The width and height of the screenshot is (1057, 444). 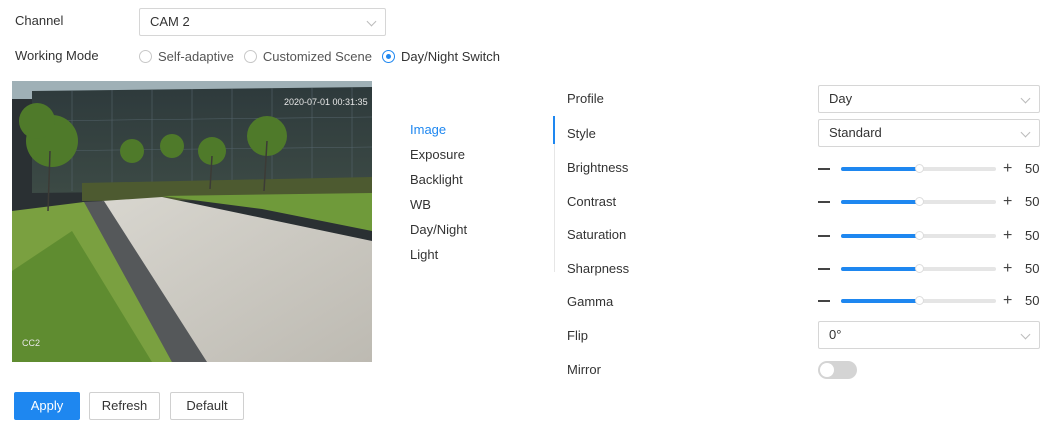 I want to click on profile-label: Profile, so click(x=585, y=98).